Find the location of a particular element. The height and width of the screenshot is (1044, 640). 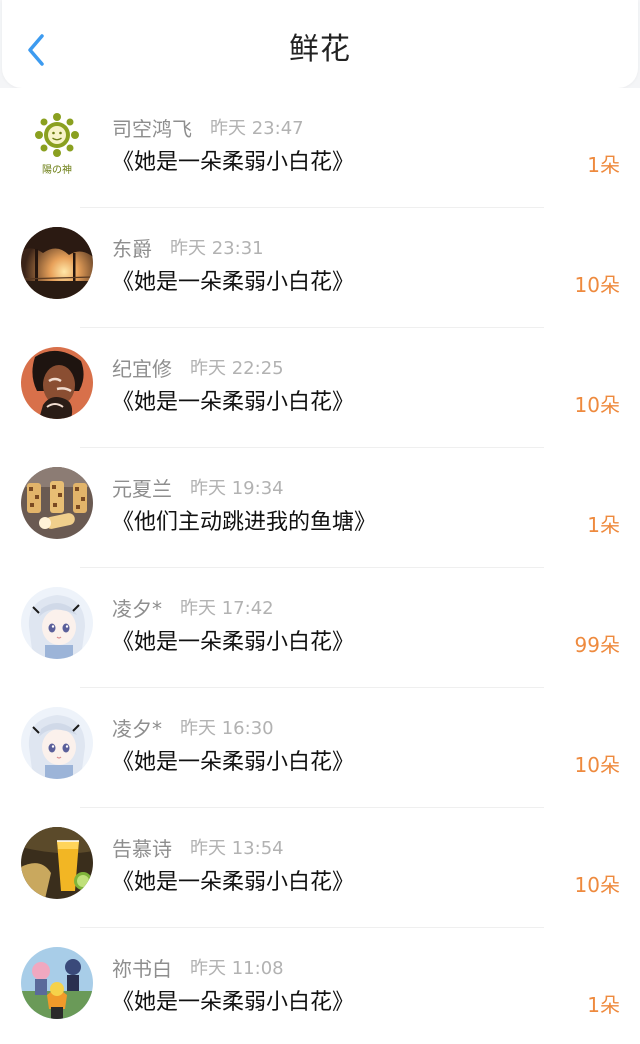

item-meta: 祢书白 昨天 11:08 is located at coordinates (198, 967).